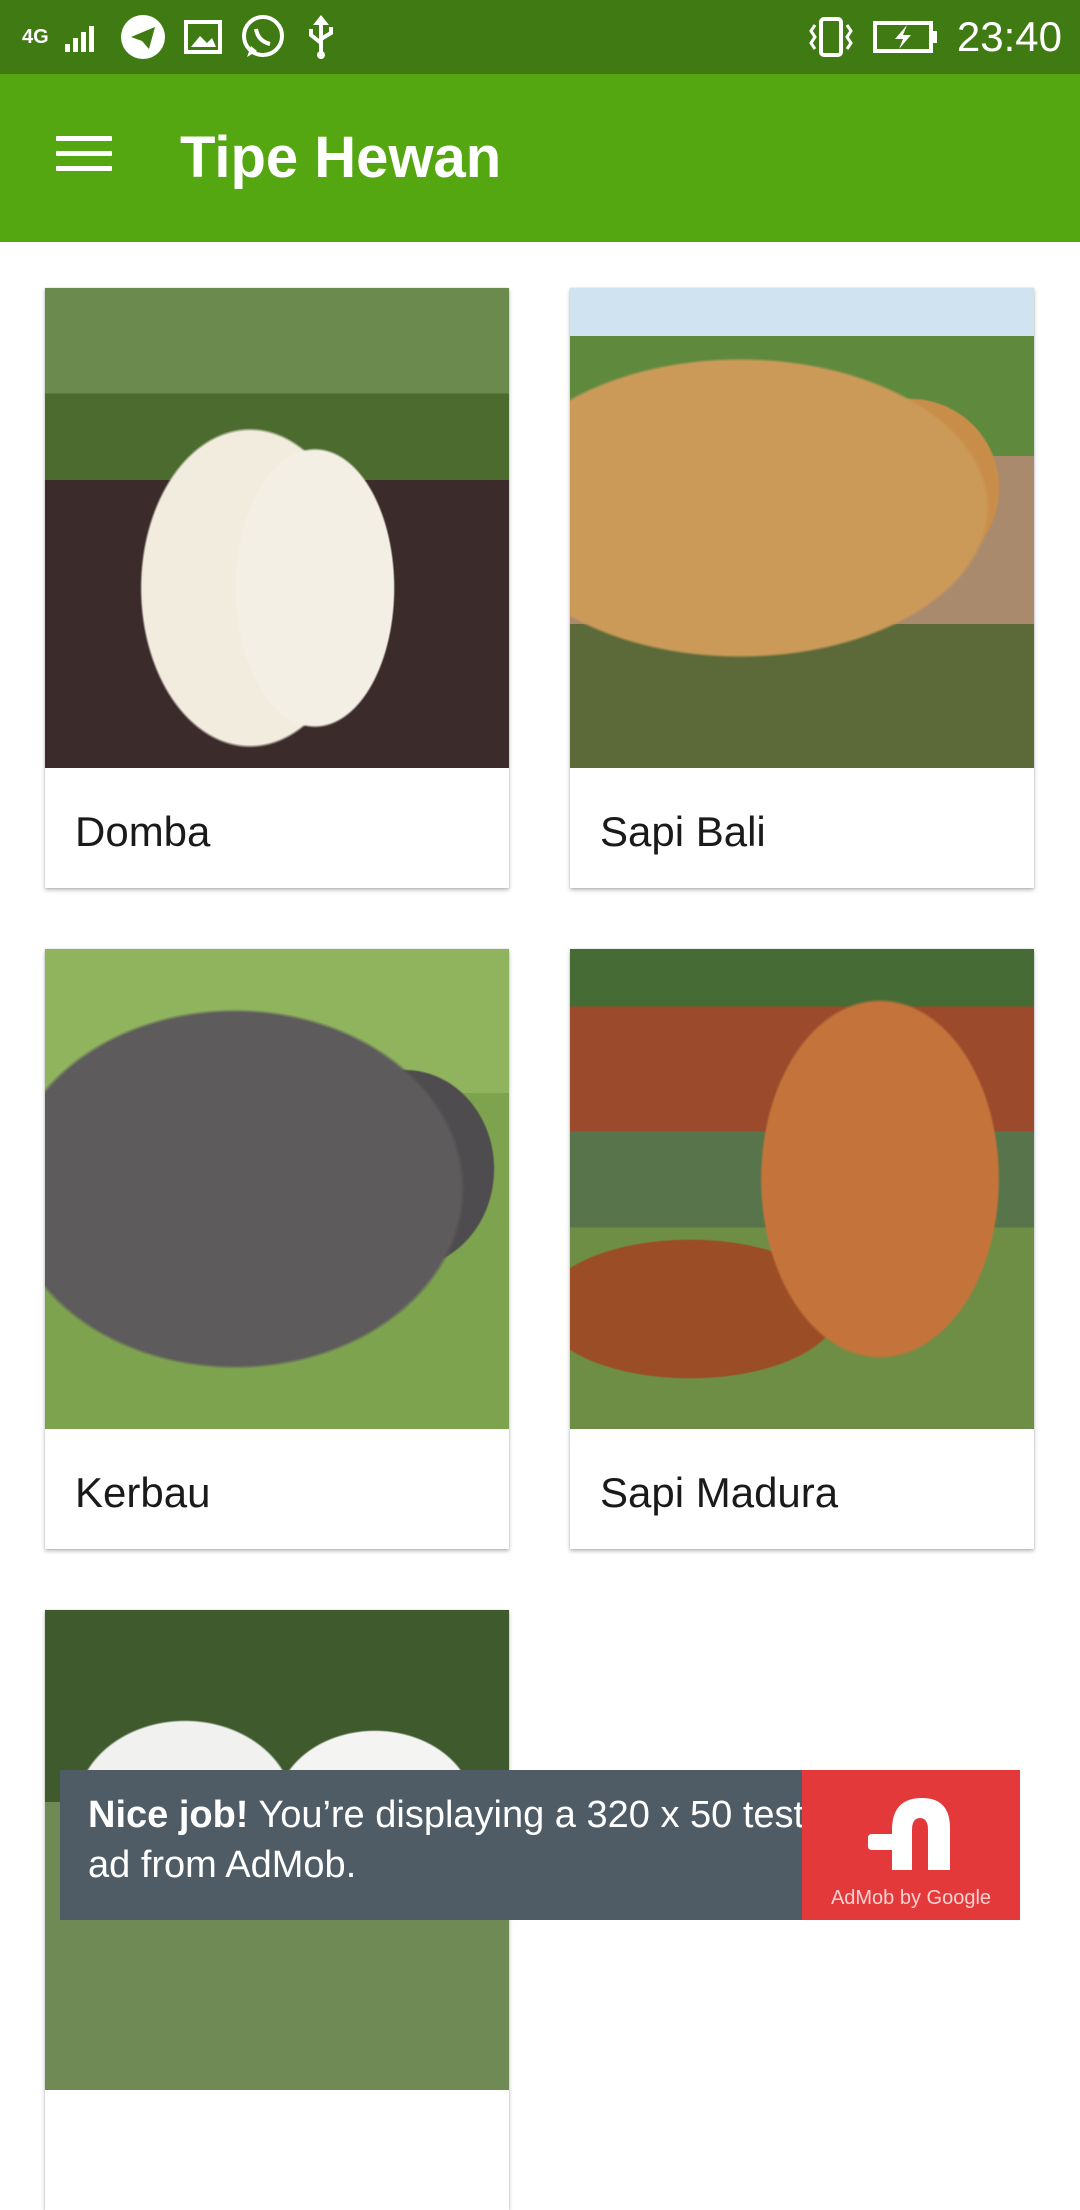 The width and height of the screenshot is (1080, 2210). Describe the element at coordinates (802, 528) in the screenshot. I see `sapi-bali-image` at that location.